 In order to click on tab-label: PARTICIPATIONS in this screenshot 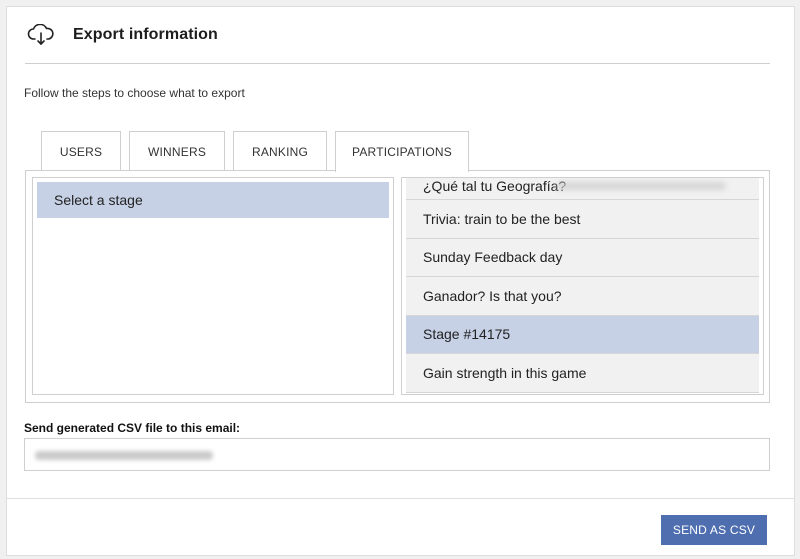, I will do `click(402, 152)`.